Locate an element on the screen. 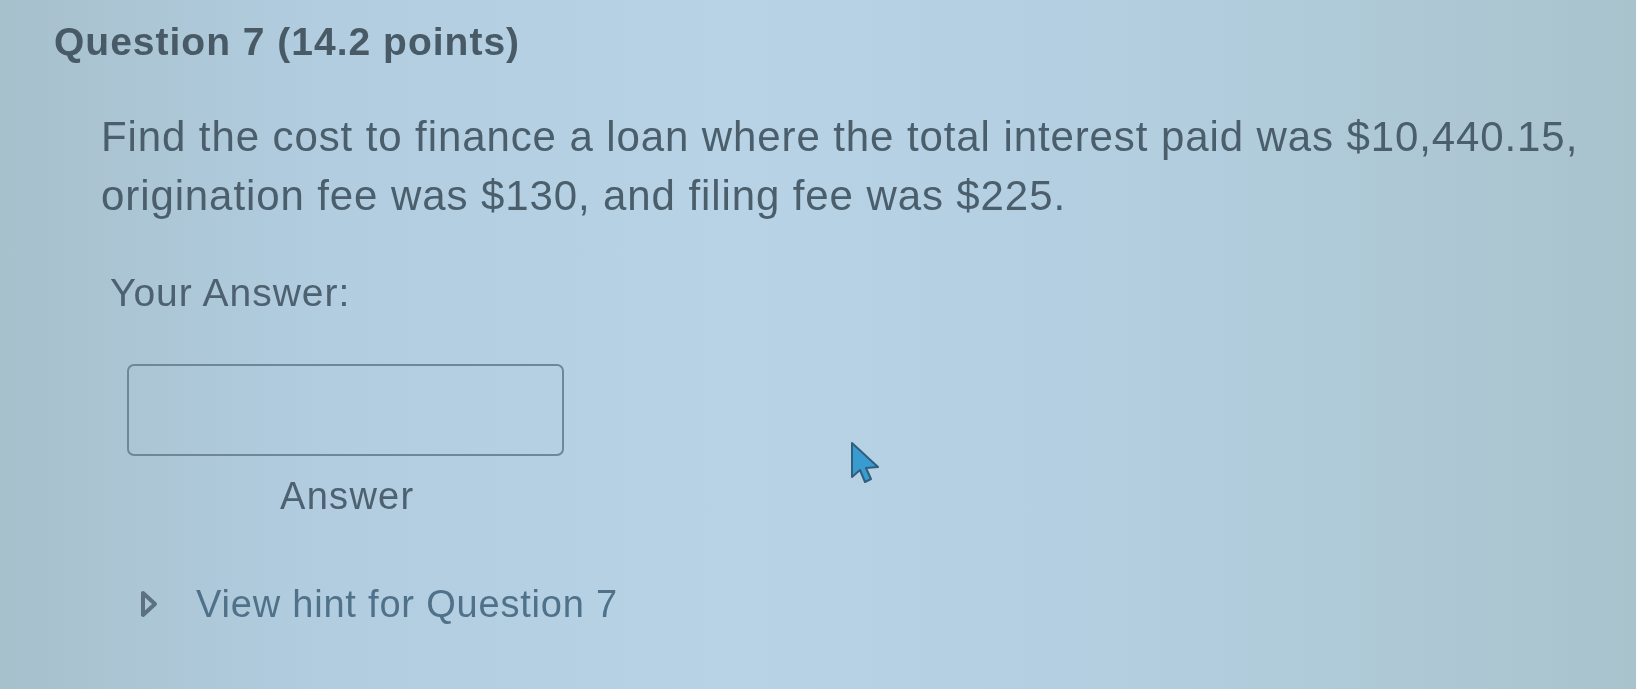 This screenshot has width=1636, height=689. question-title: Question 7 (14.2 points) is located at coordinates (287, 42).